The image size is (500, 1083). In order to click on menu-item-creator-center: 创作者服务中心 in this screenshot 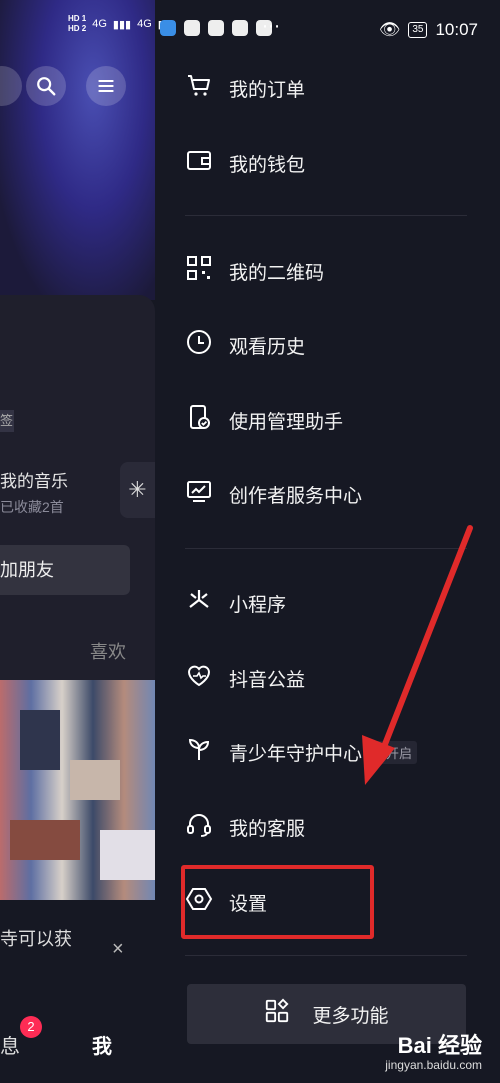, I will do `click(273, 494)`.